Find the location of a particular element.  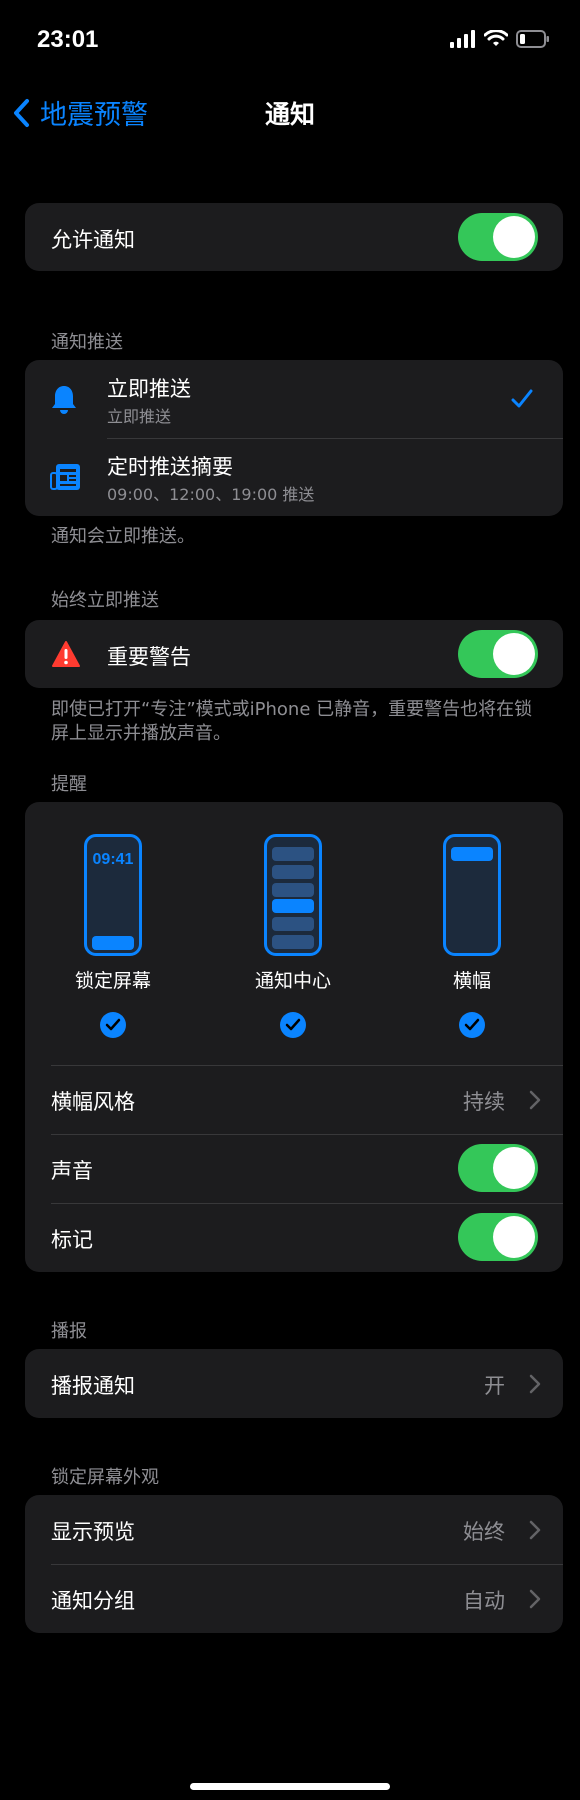

announce-header: 播报 is located at coordinates (69, 1331).